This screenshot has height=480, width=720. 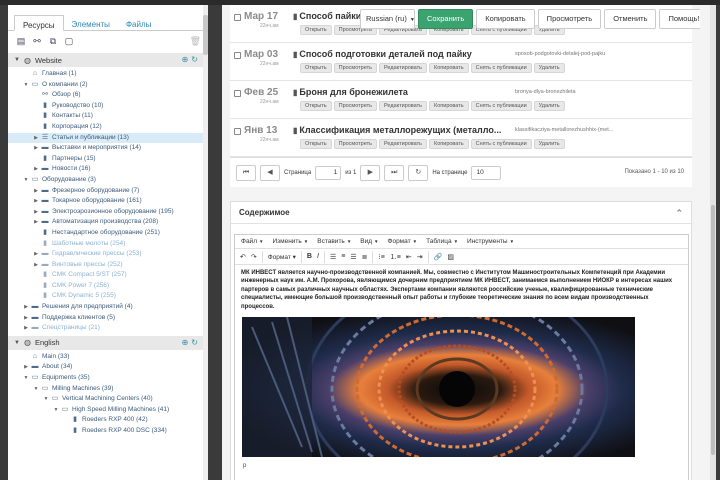 What do you see at coordinates (461, 213) in the screenshot?
I see `content-header: Содержимое ⌃` at bounding box center [461, 213].